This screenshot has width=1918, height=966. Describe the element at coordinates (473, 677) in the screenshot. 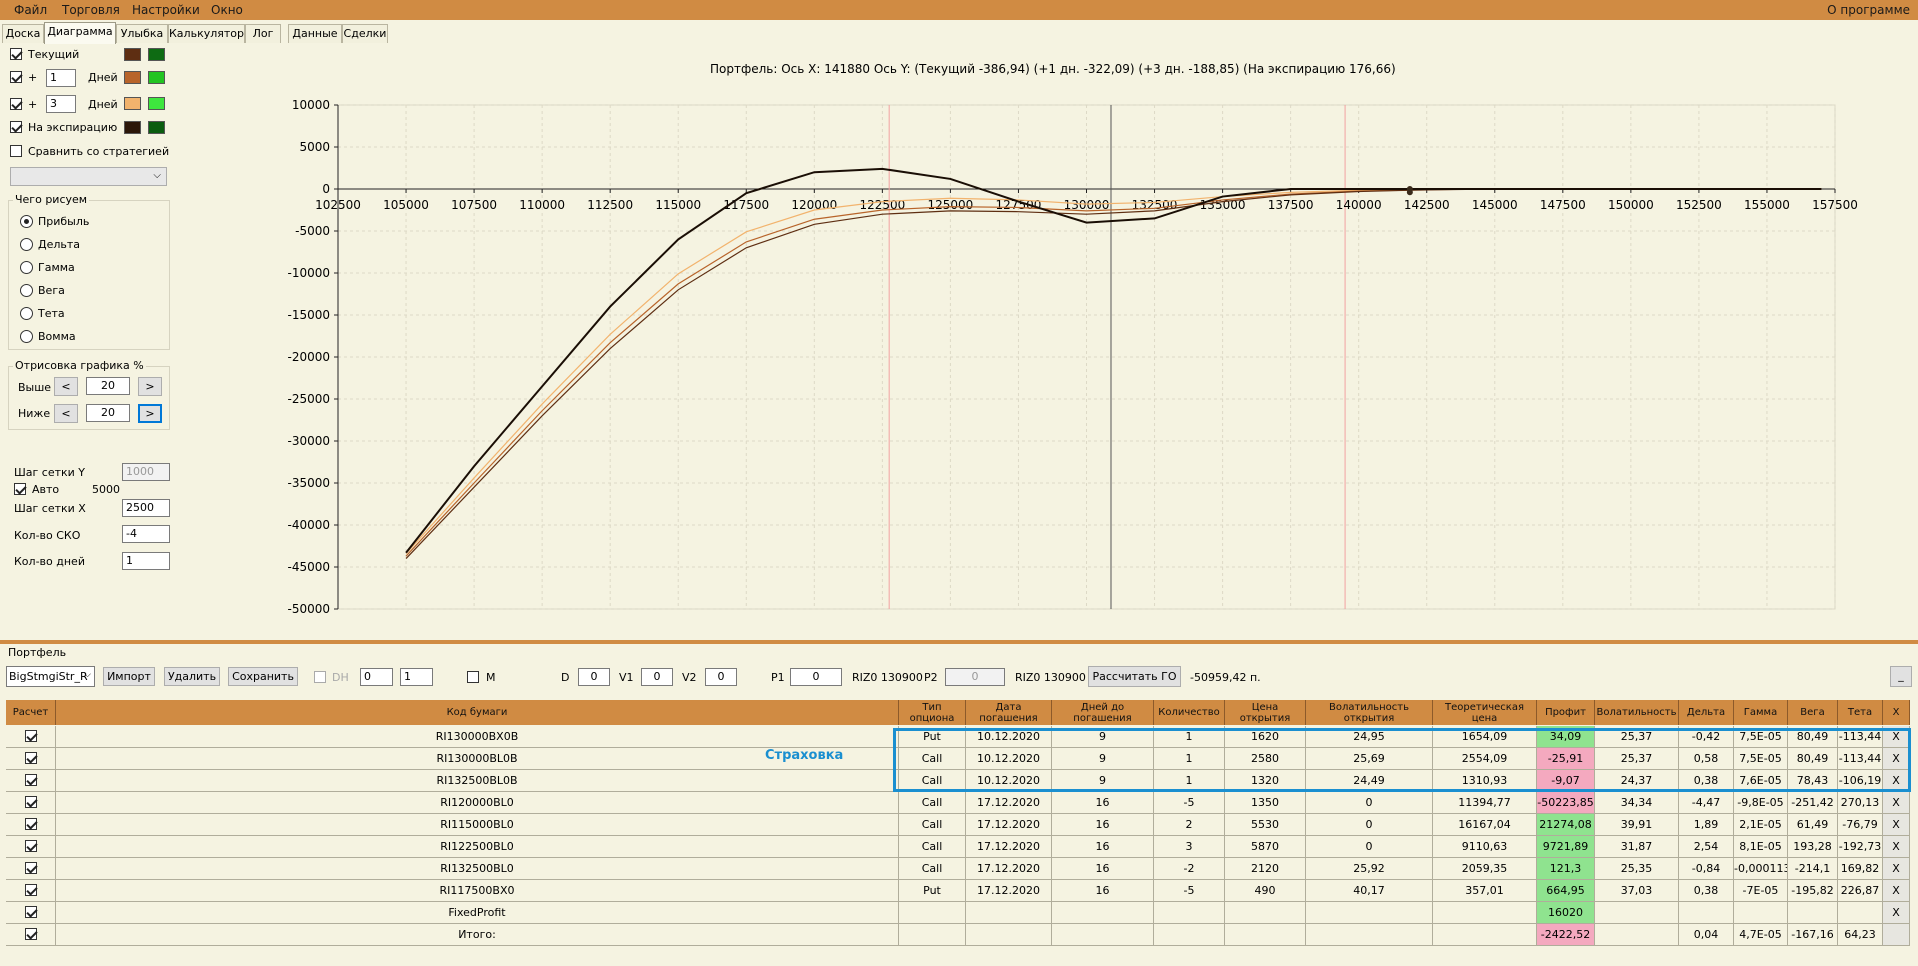

I see `m-checkbox` at that location.